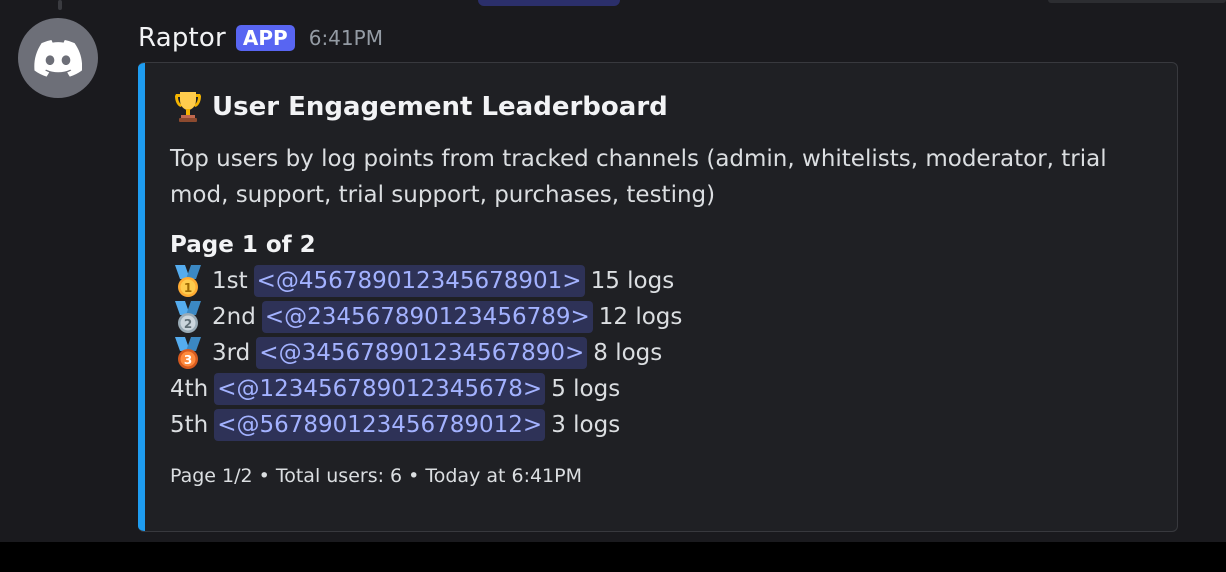 This screenshot has height=572, width=1226. What do you see at coordinates (380, 425) in the screenshot?
I see `user-mention: <@567890123456789012>` at bounding box center [380, 425].